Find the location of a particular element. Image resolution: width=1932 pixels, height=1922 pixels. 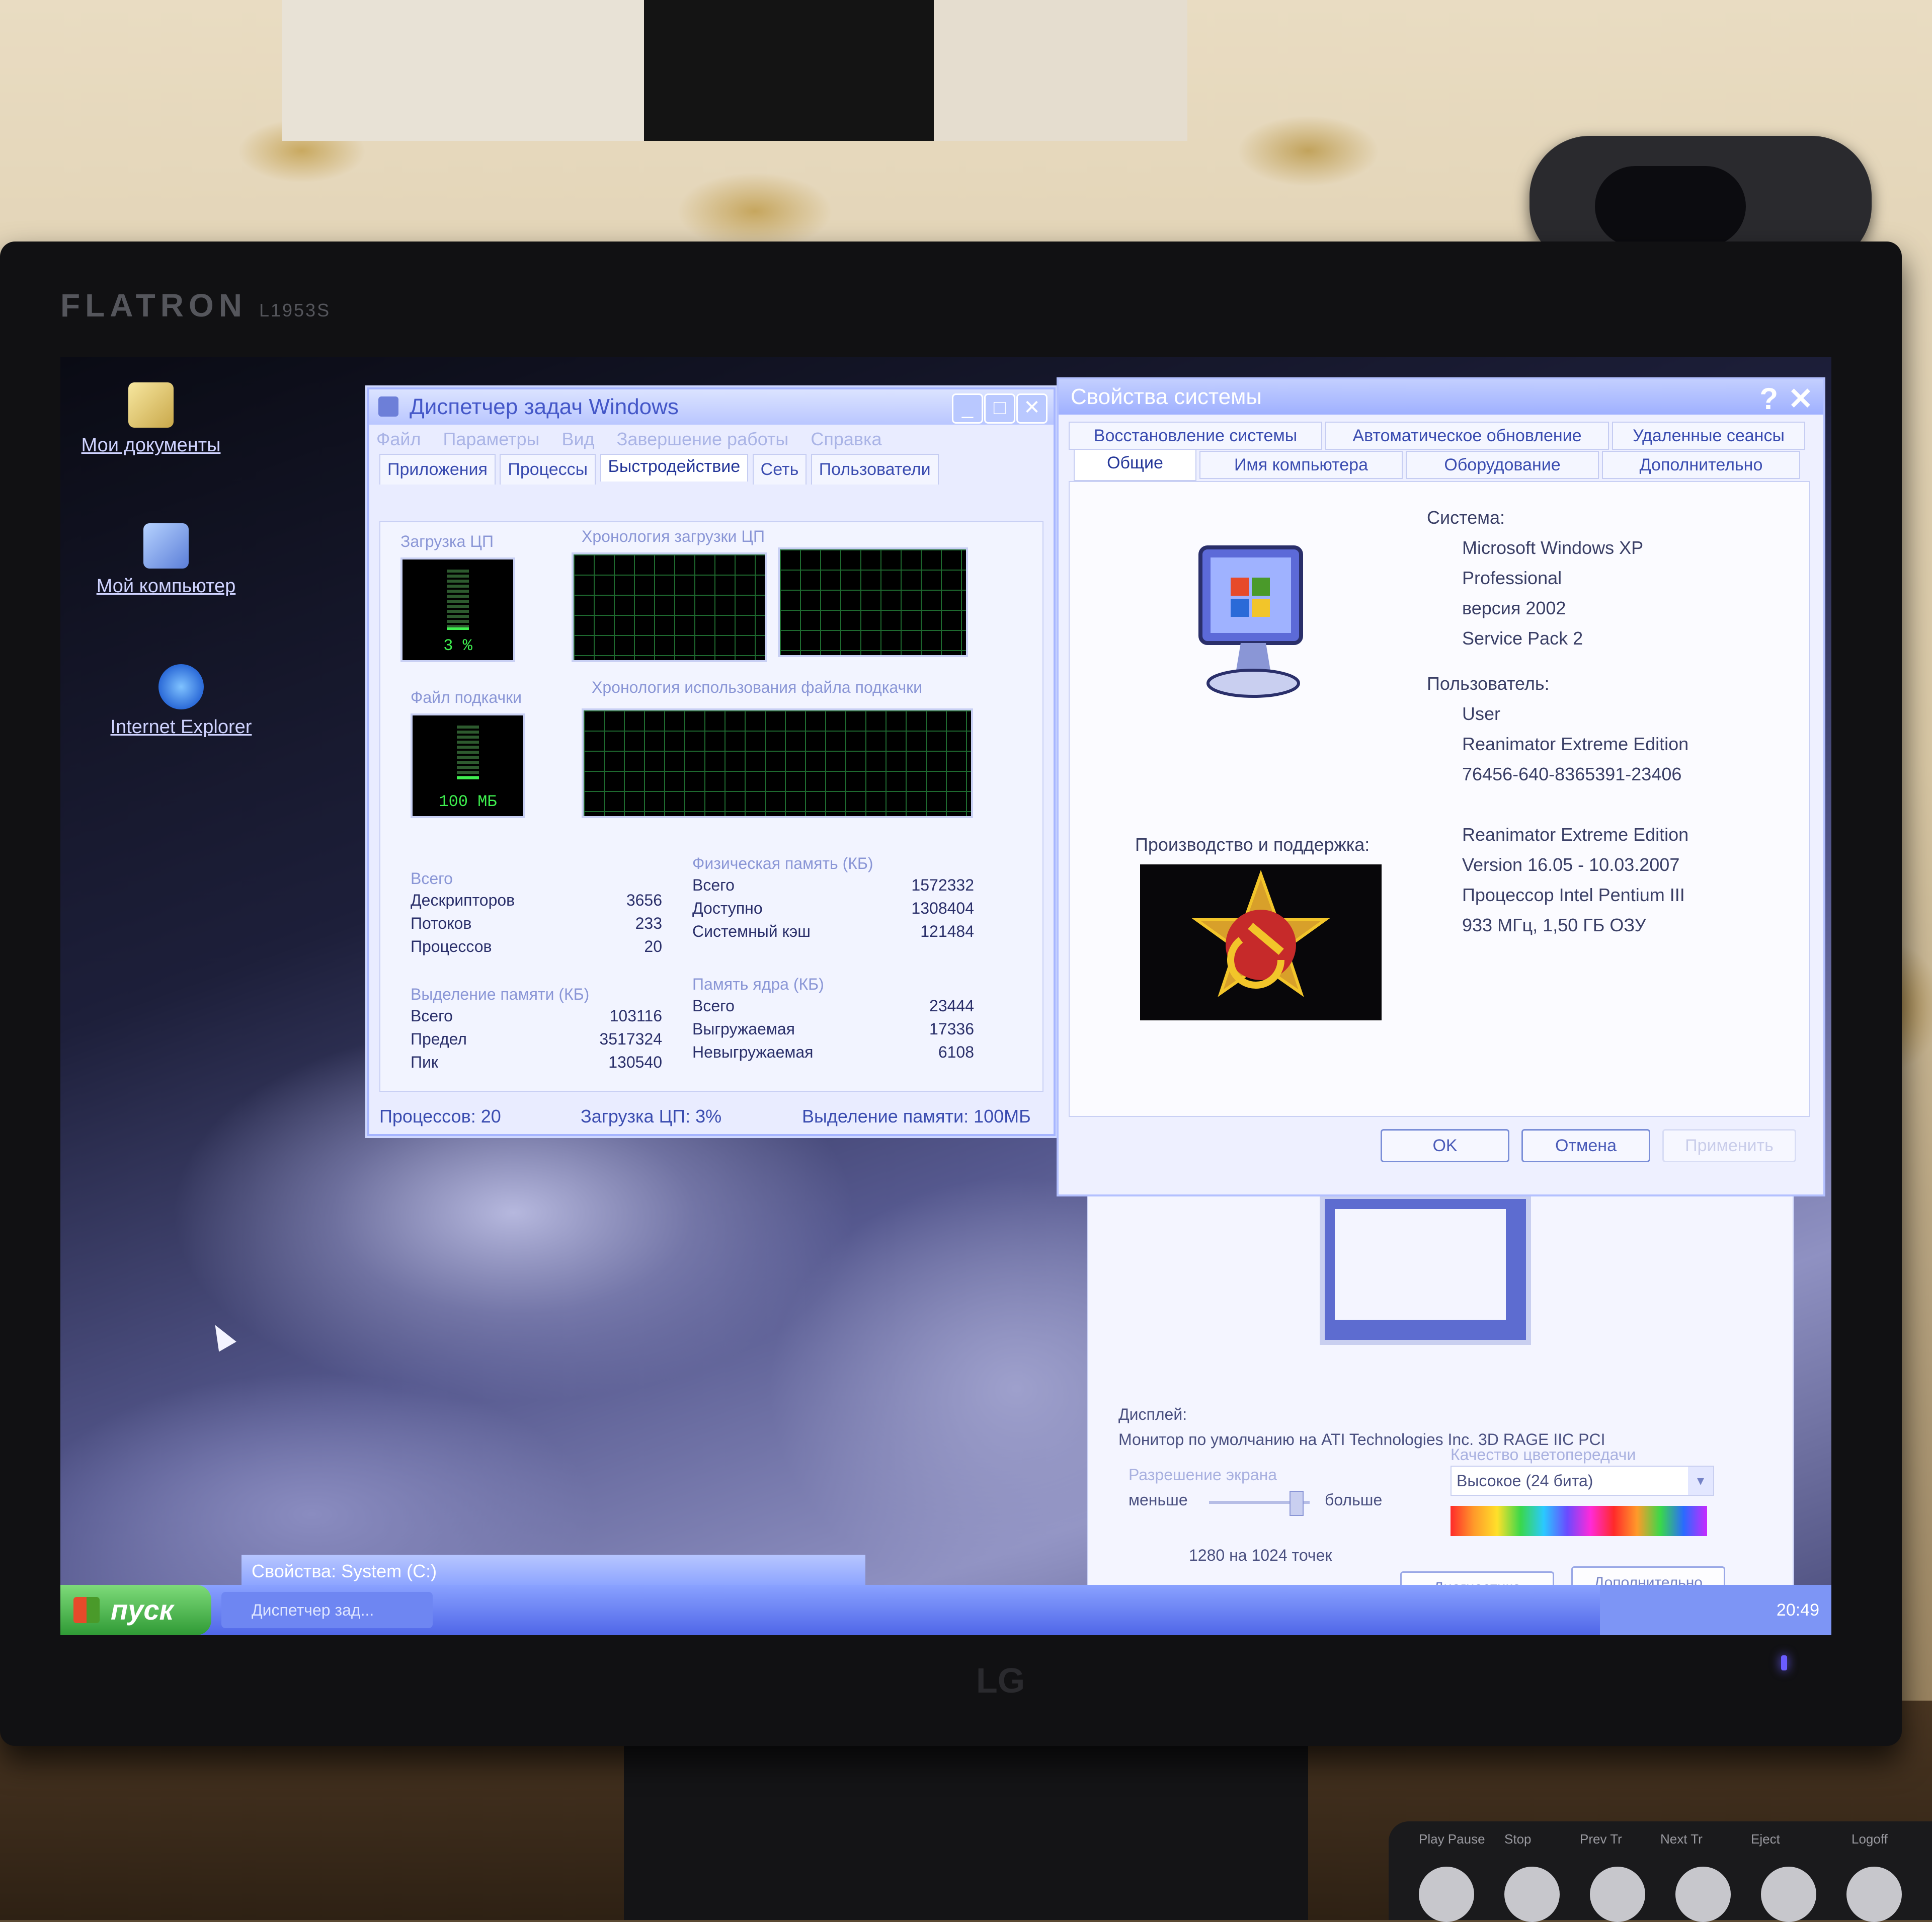

key-label: Prev Tr is located at coordinates (1601, 1839).